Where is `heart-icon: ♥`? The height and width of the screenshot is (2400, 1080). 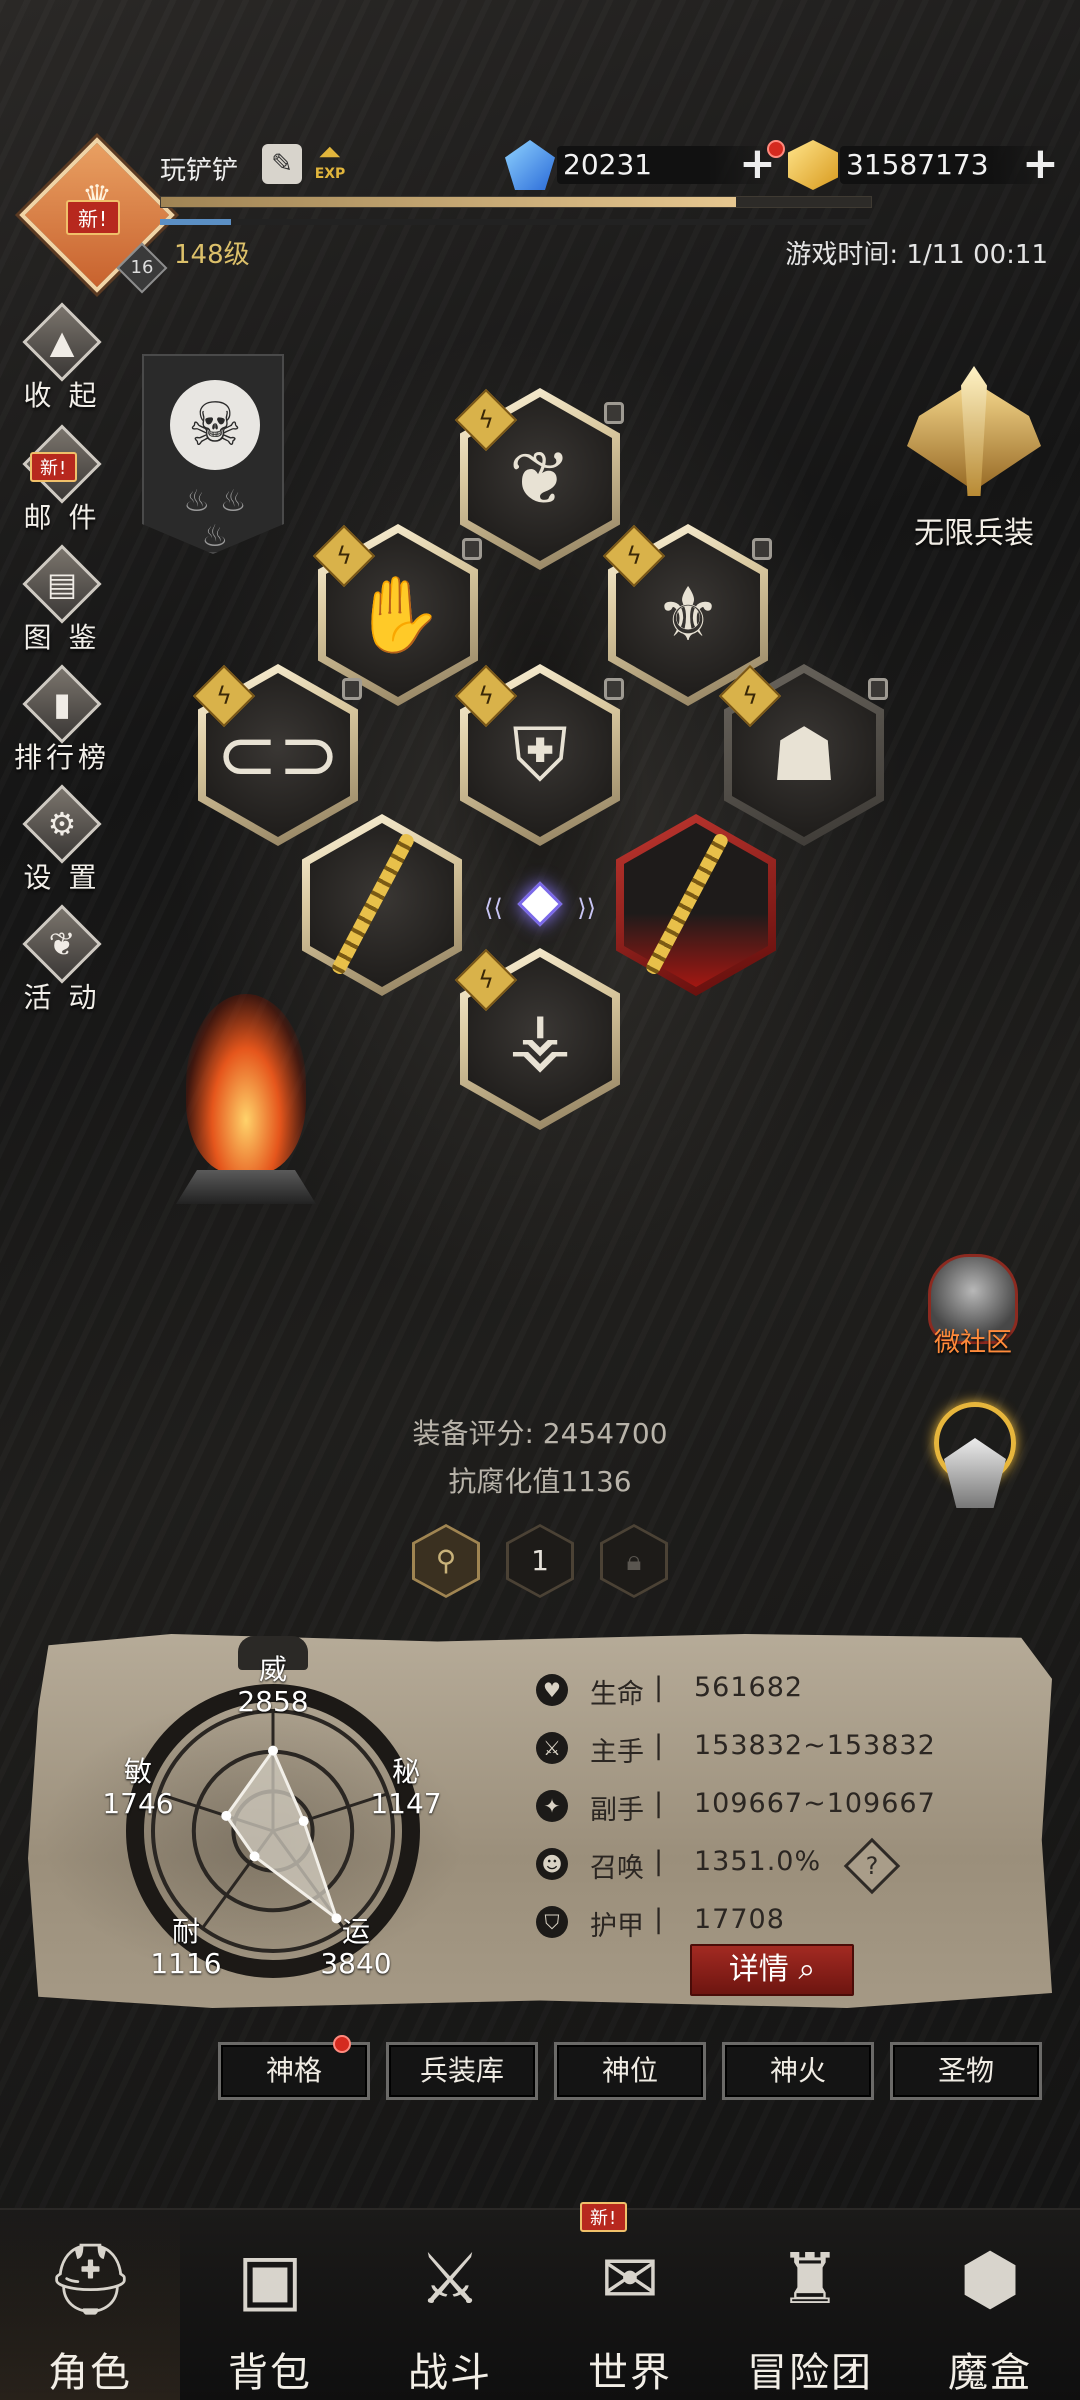 heart-icon: ♥ is located at coordinates (552, 1690).